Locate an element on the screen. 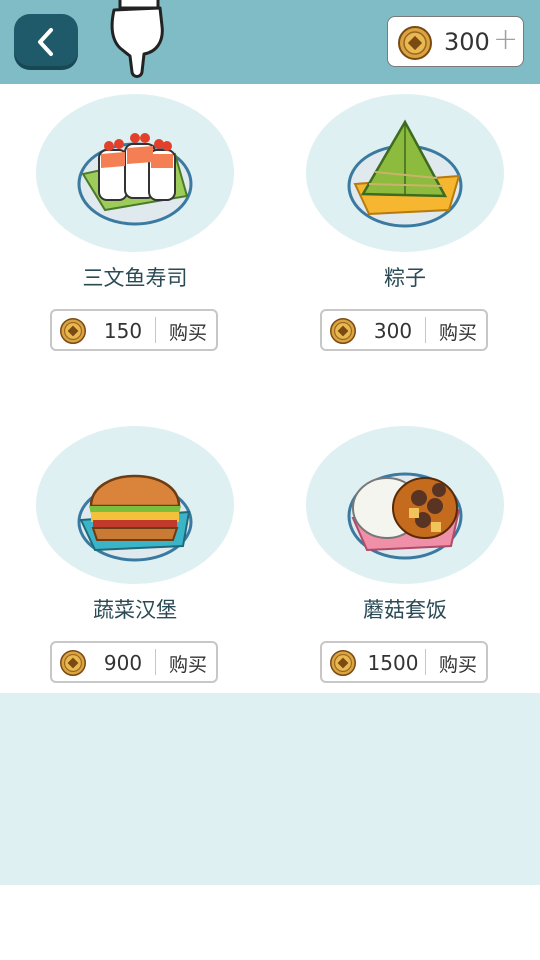 This screenshot has height=960, width=540. coin-amount: 300 is located at coordinates (467, 42).